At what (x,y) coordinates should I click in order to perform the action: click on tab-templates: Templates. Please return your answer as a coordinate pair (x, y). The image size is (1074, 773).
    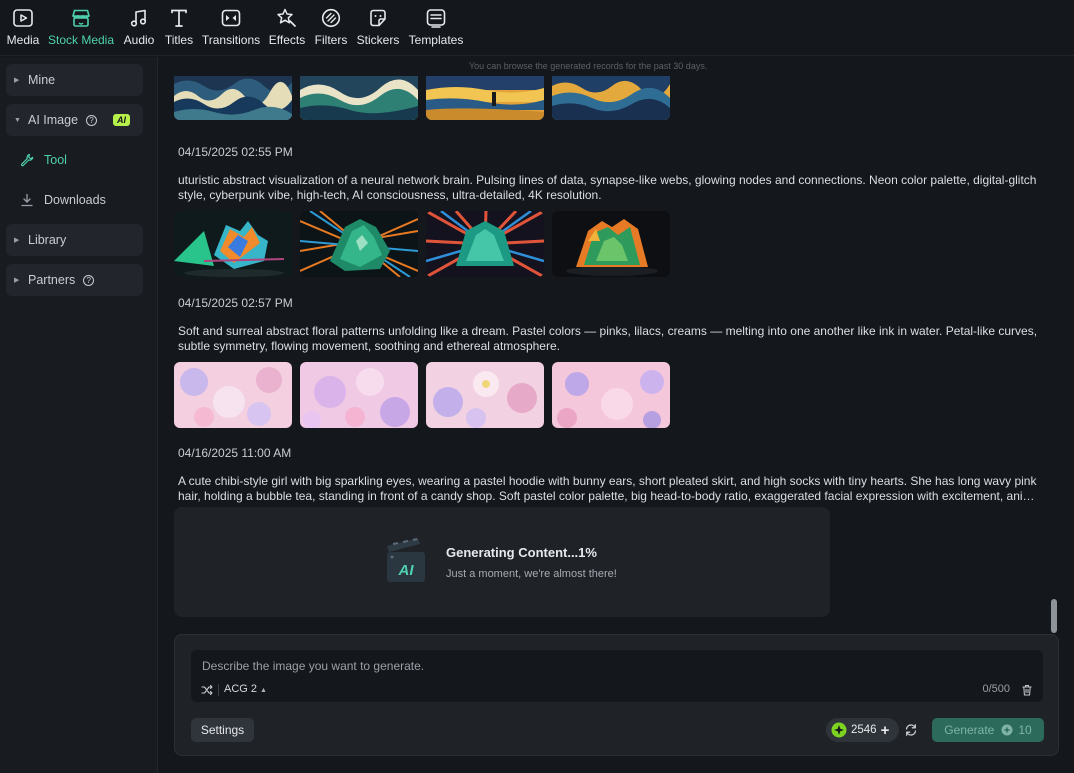
    Looking at the image, I should click on (436, 23).